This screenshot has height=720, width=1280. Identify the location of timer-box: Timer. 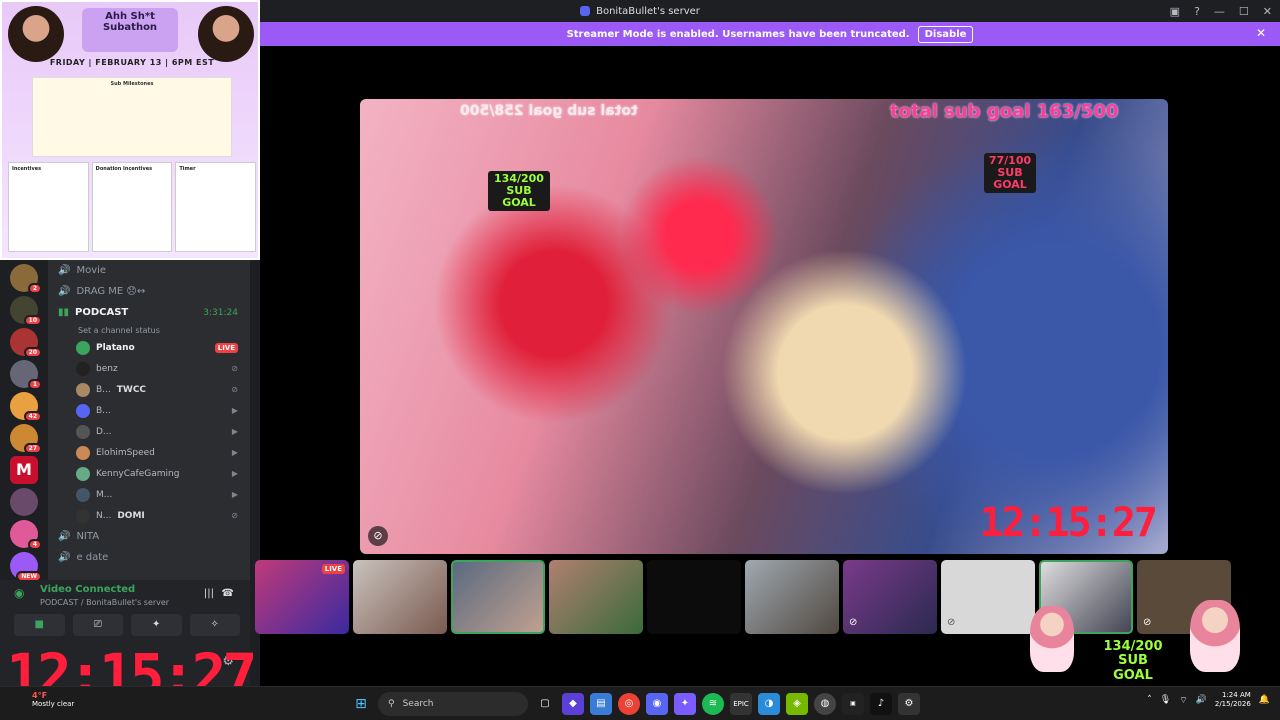
(216, 207).